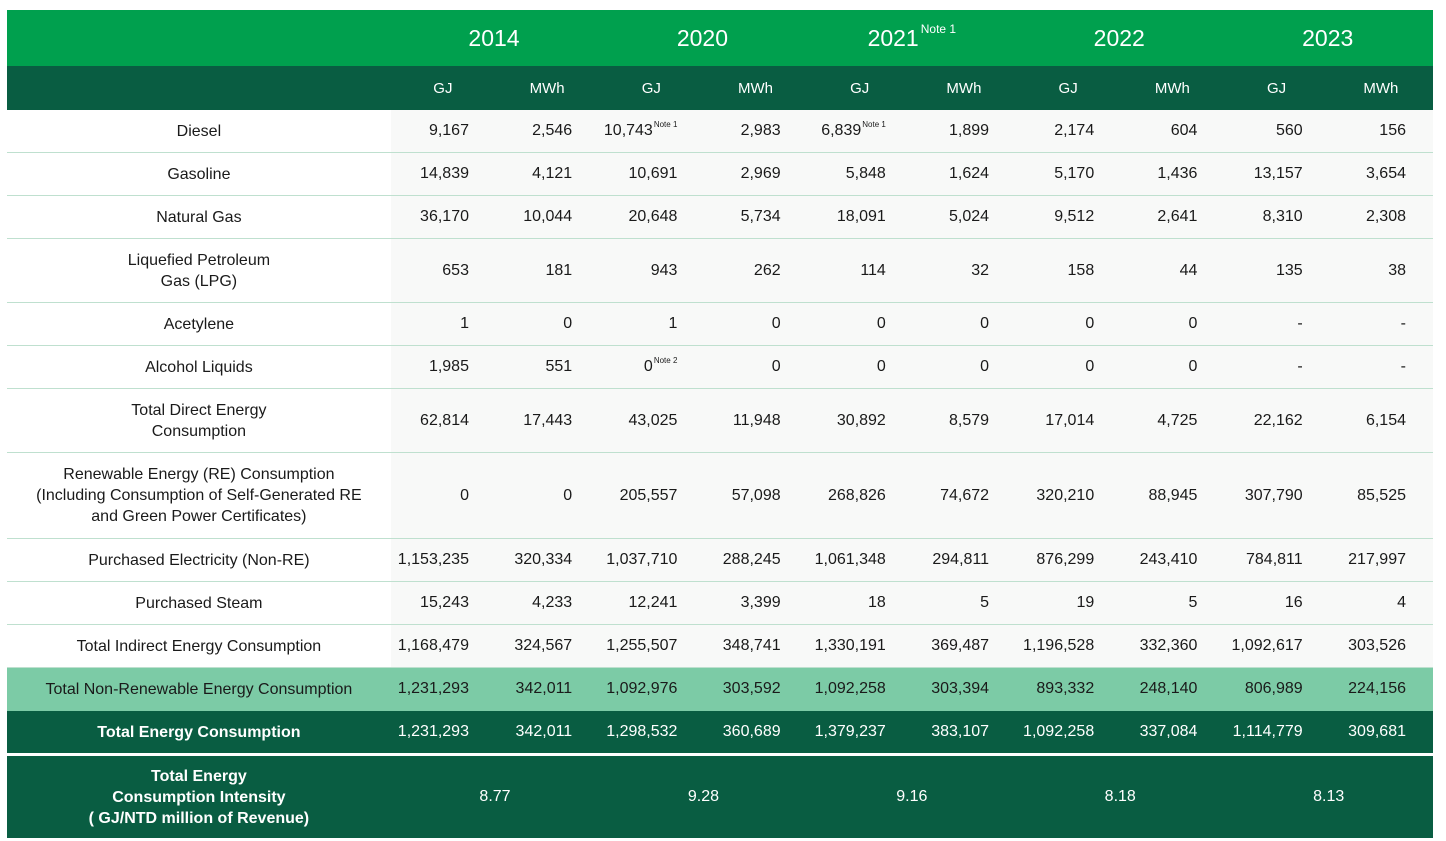  I want to click on value-cell: 243,410, so click(1172, 560).